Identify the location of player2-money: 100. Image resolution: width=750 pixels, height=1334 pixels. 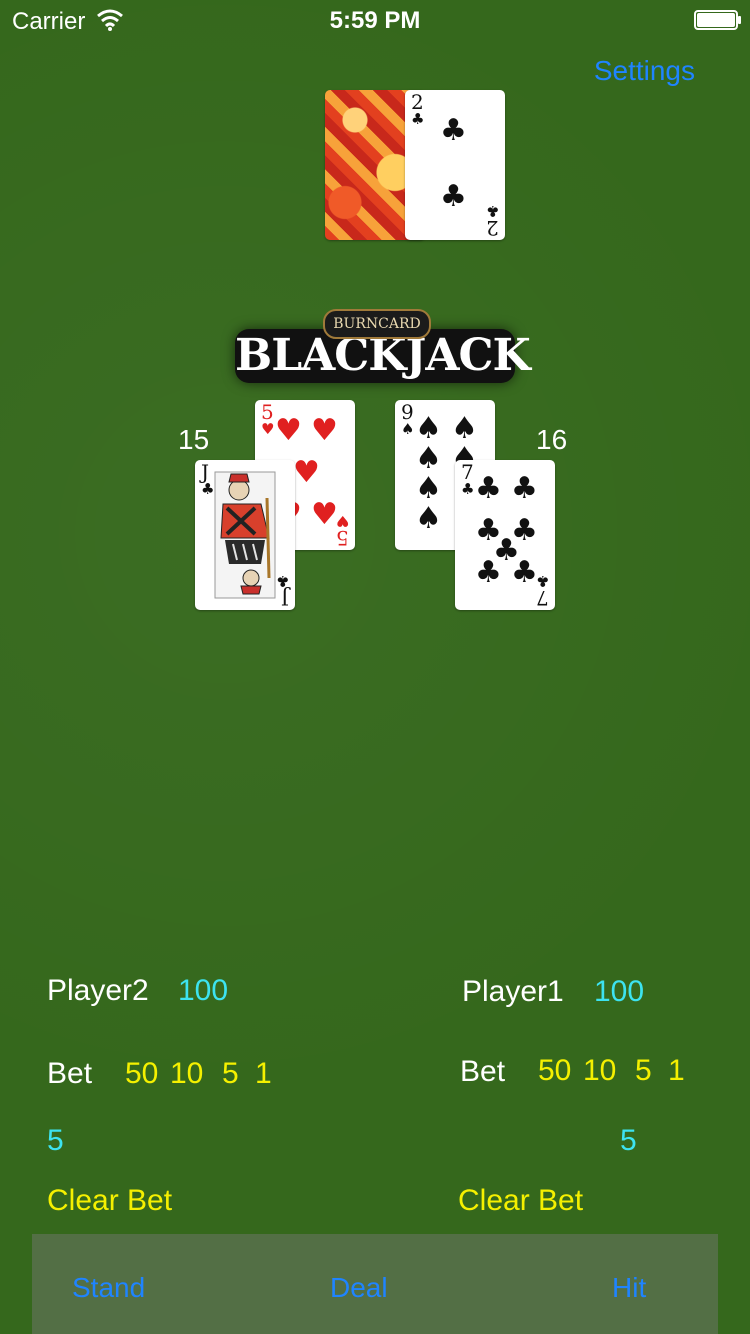
(203, 990).